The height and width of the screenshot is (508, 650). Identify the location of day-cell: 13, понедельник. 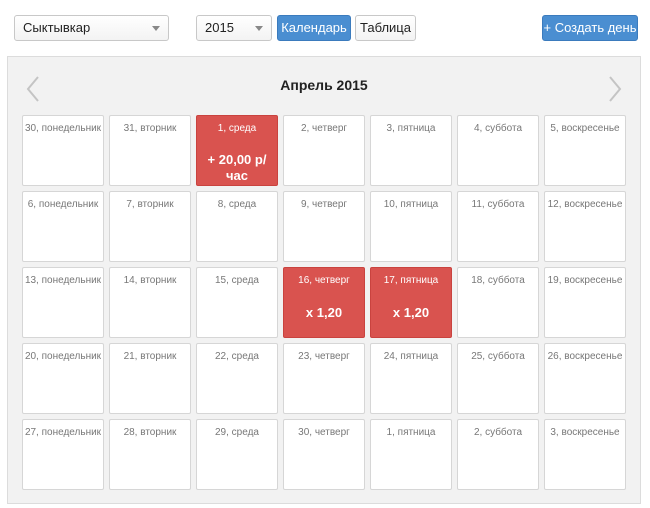
(63, 302).